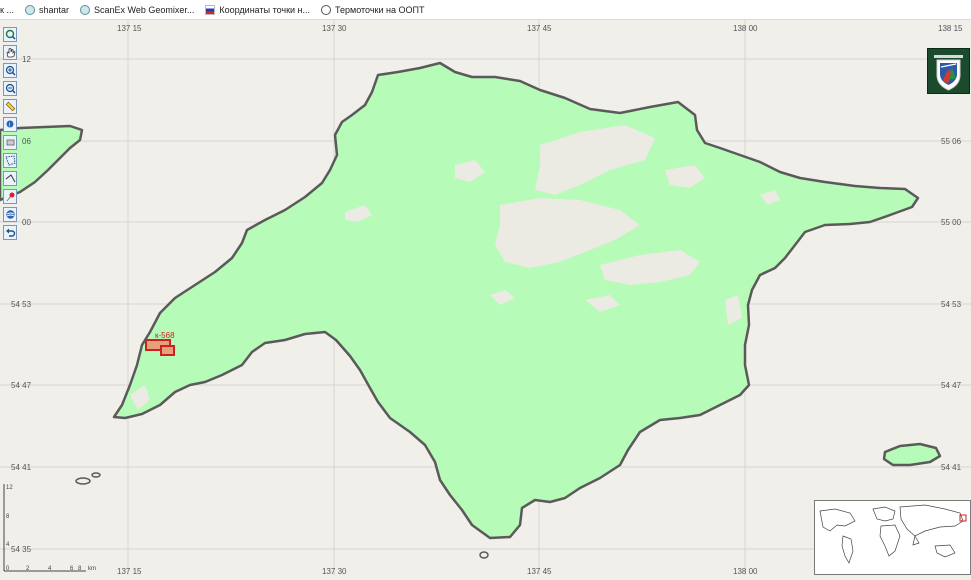 This screenshot has height=580, width=971. I want to click on agency-emblem-logo, so click(948, 71).